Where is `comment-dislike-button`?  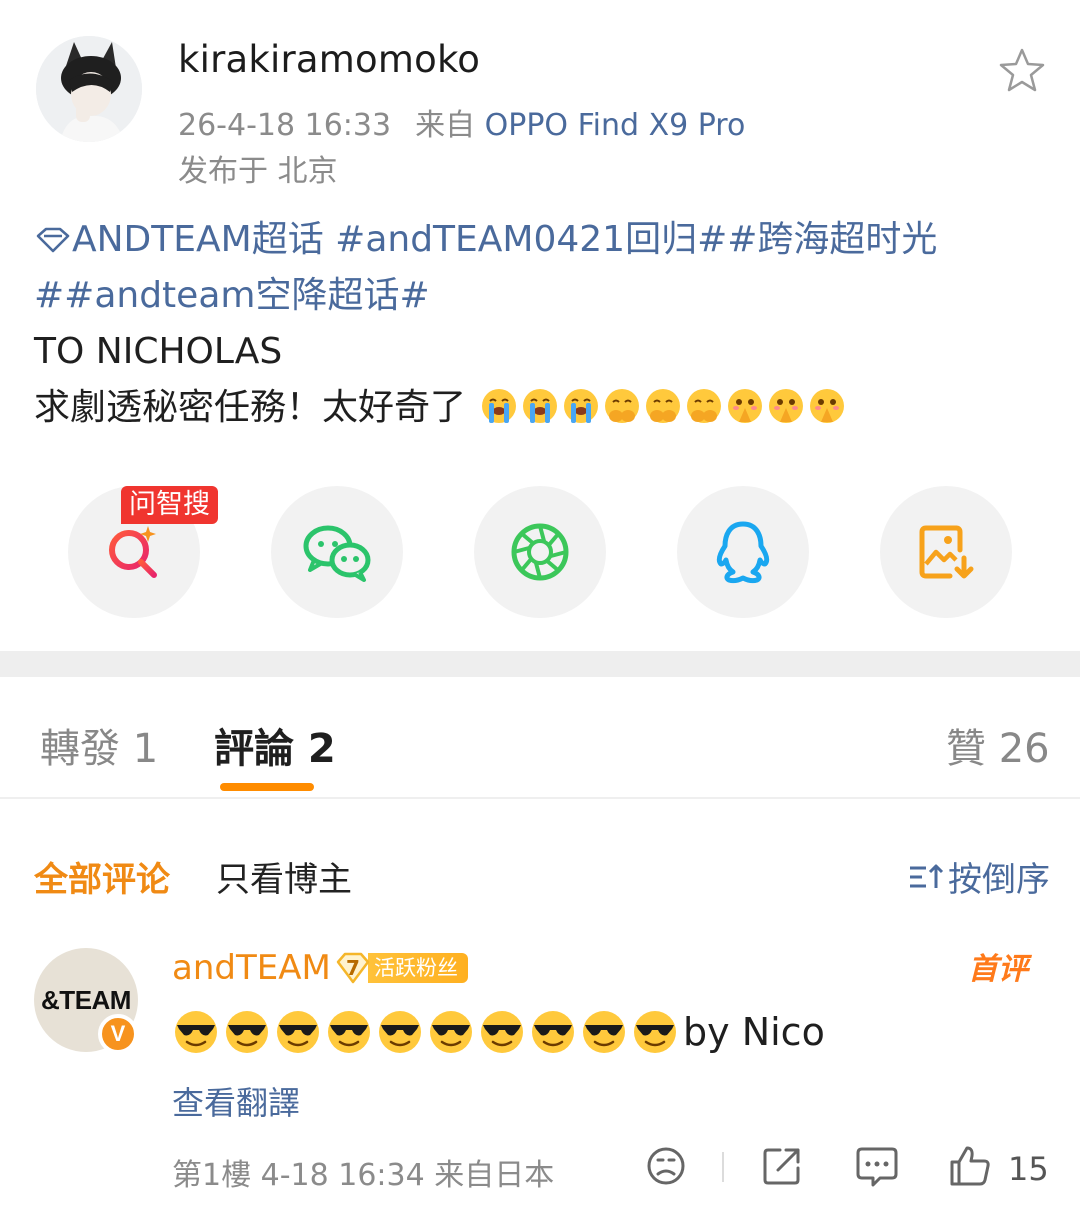
comment-dislike-button is located at coordinates (666, 1166).